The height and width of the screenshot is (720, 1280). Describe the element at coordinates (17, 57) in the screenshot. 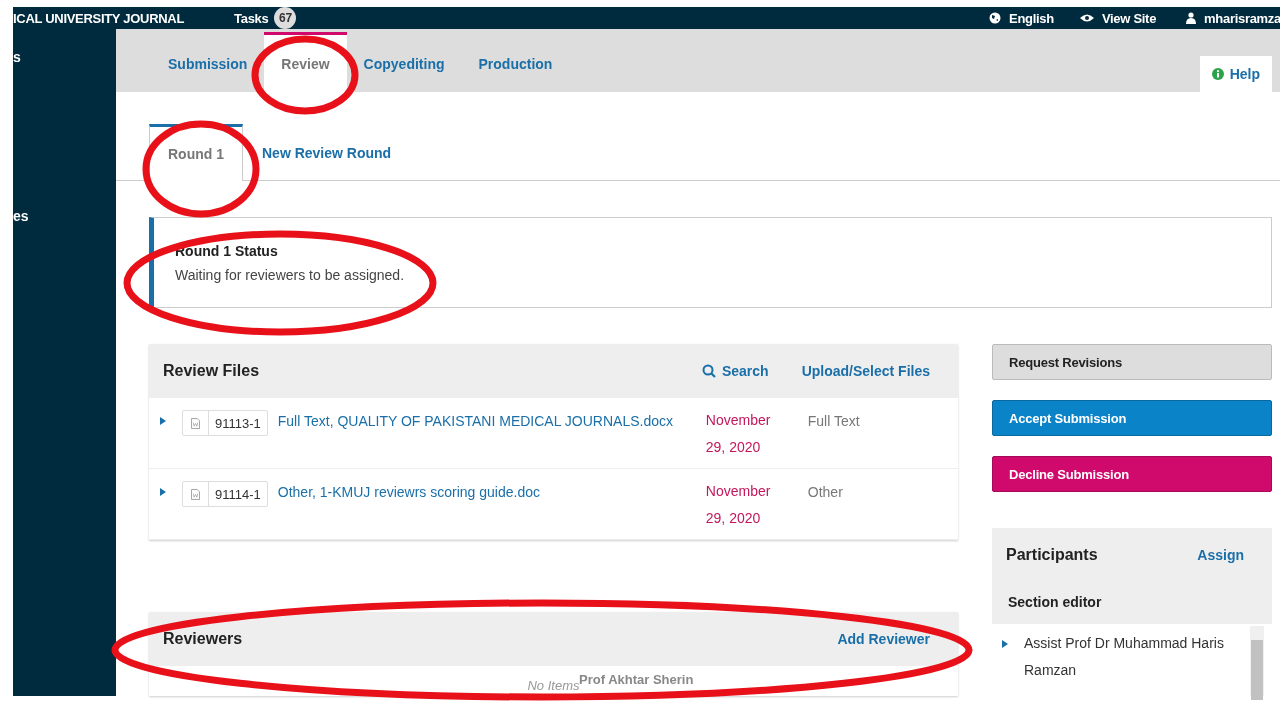

I see `sidebar-item: s` at that location.